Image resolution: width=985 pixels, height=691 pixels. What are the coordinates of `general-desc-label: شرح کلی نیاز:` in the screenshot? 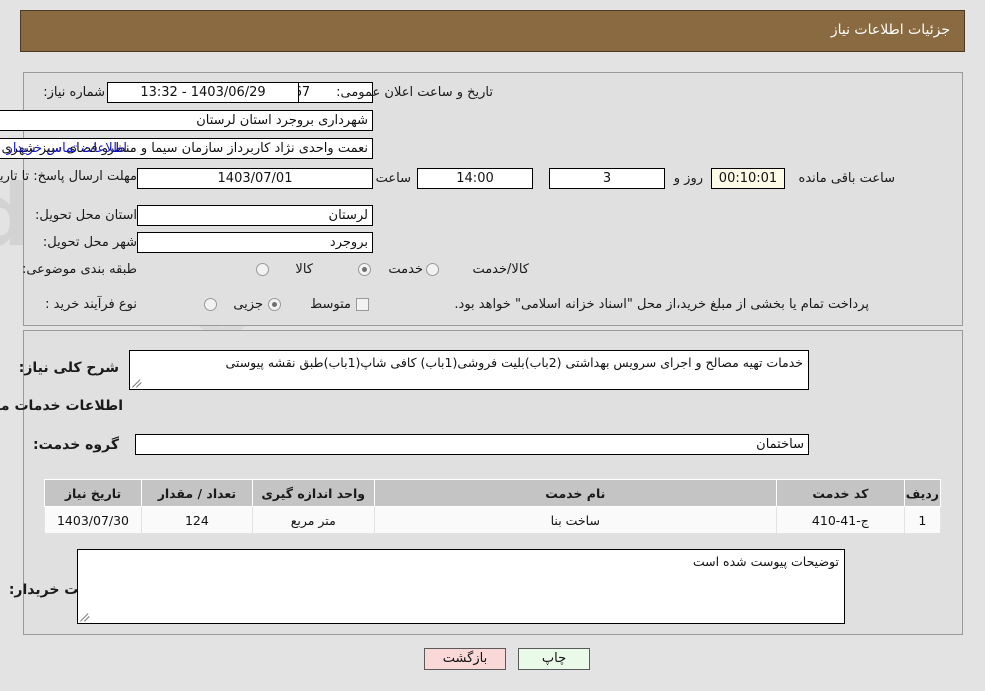 It's located at (68, 368).